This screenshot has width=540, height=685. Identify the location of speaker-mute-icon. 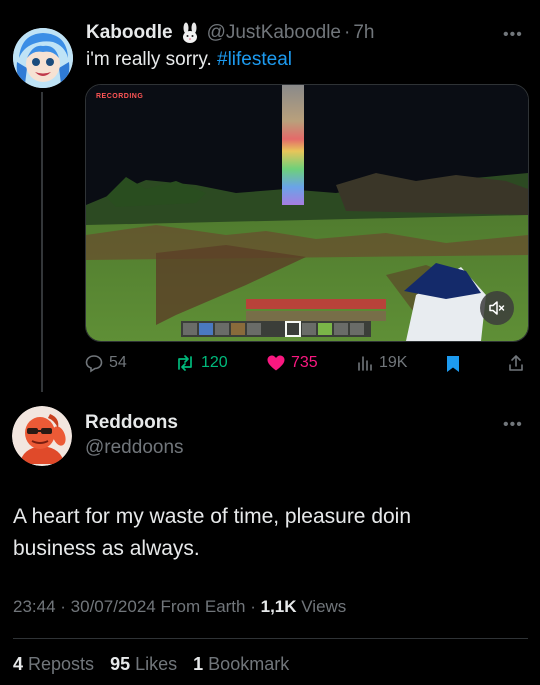
(497, 308).